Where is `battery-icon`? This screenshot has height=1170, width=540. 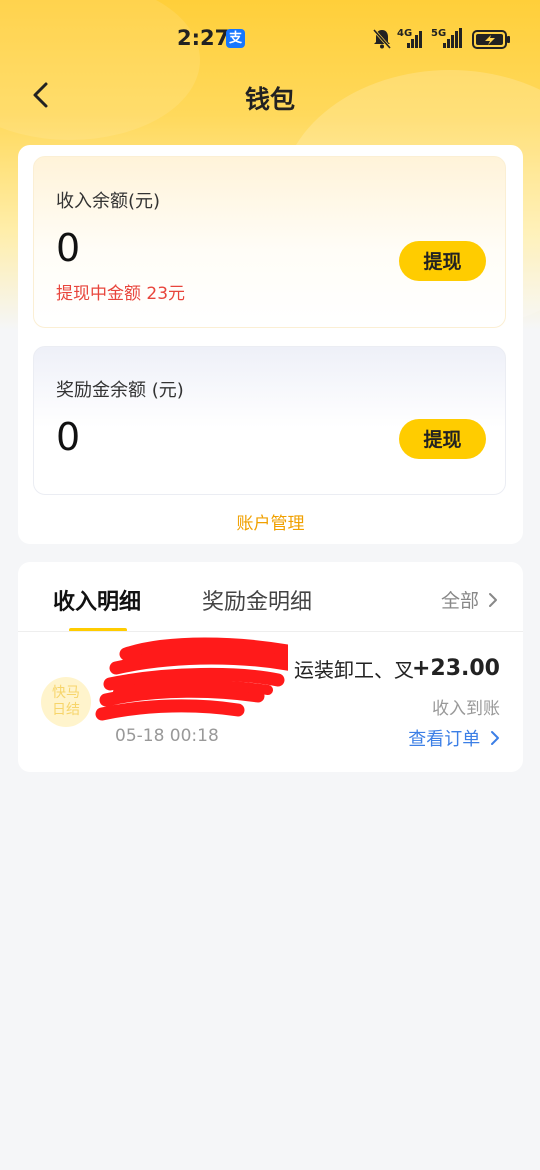 battery-icon is located at coordinates (491, 39).